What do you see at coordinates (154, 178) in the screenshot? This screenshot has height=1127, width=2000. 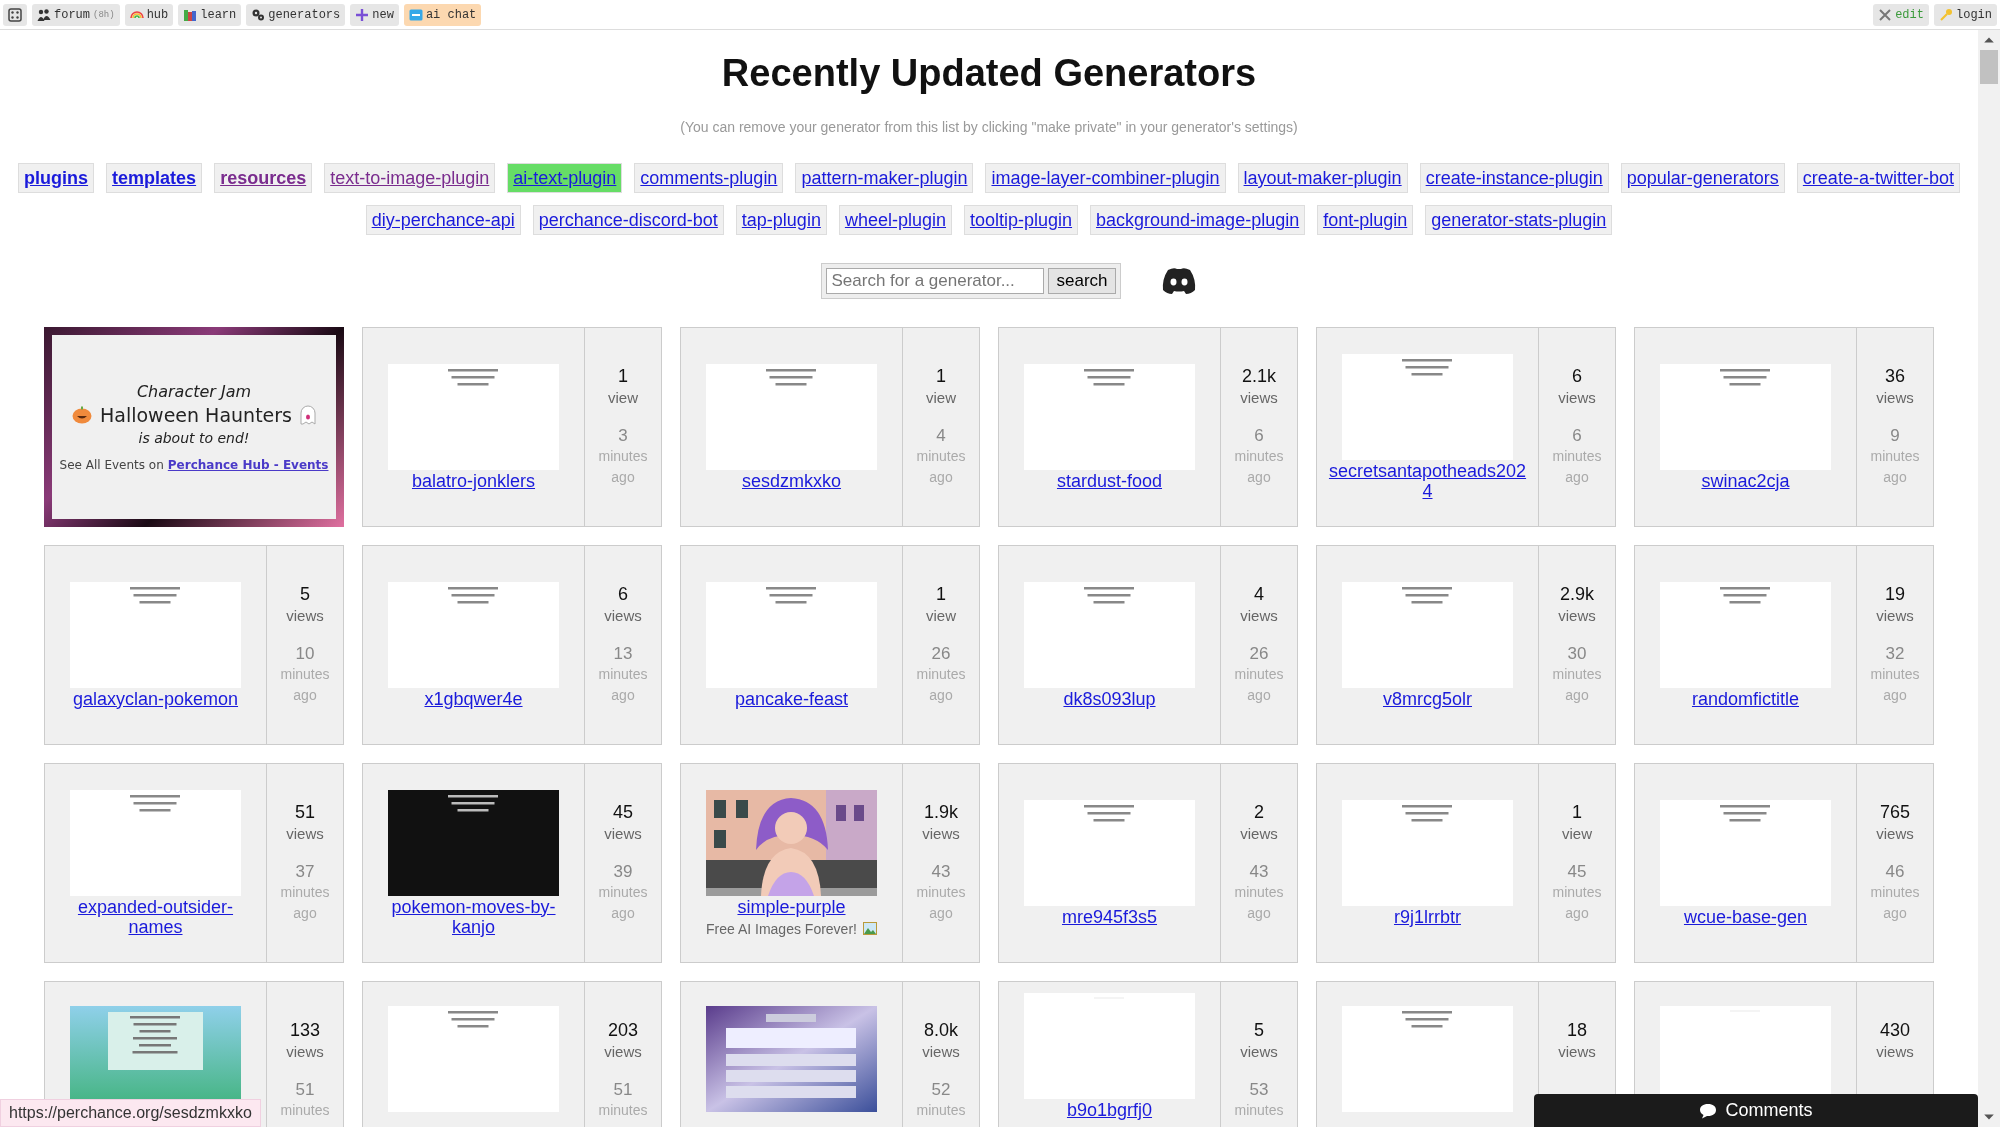 I see `tag-link: templates` at bounding box center [154, 178].